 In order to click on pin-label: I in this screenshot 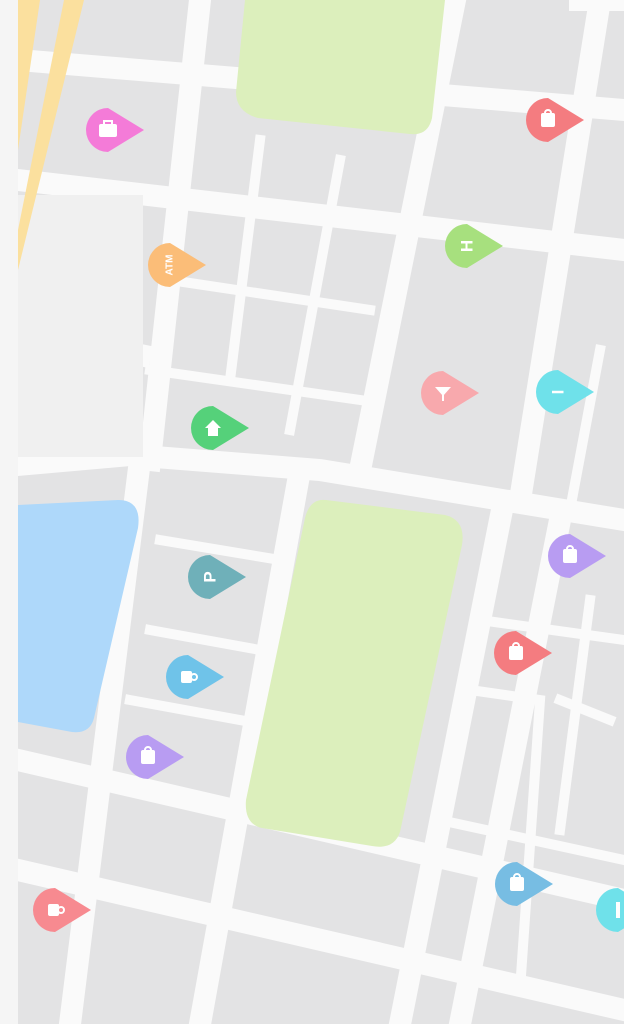, I will do `click(558, 392)`.